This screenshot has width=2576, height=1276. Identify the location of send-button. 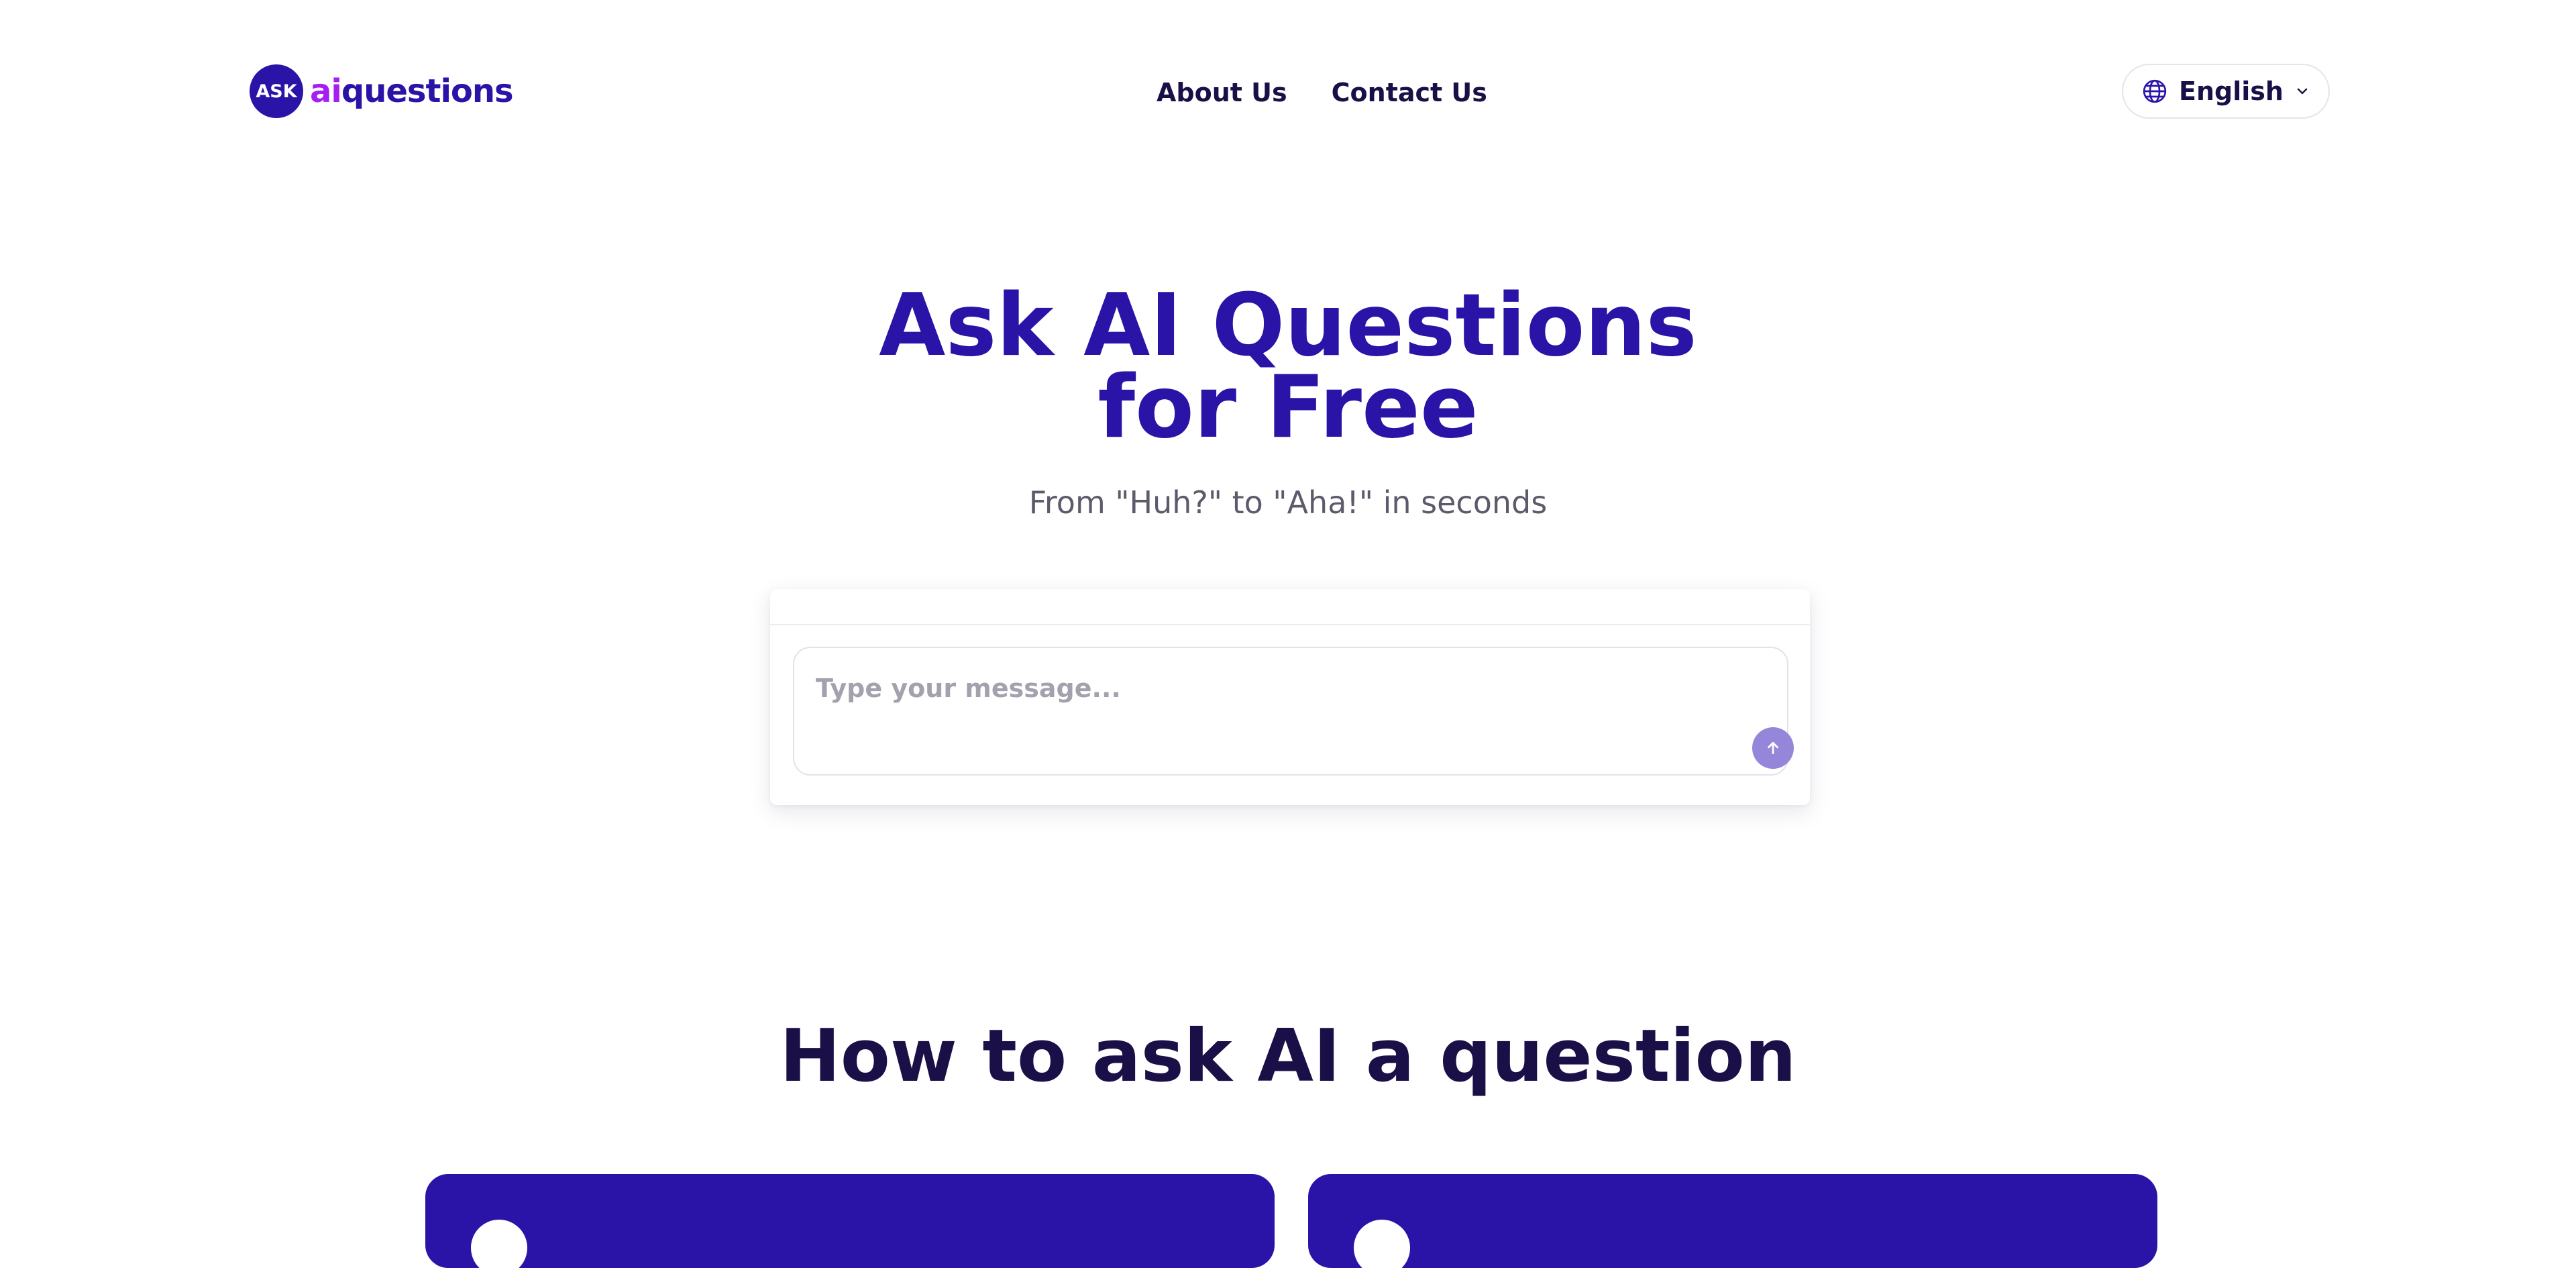
(1773, 748).